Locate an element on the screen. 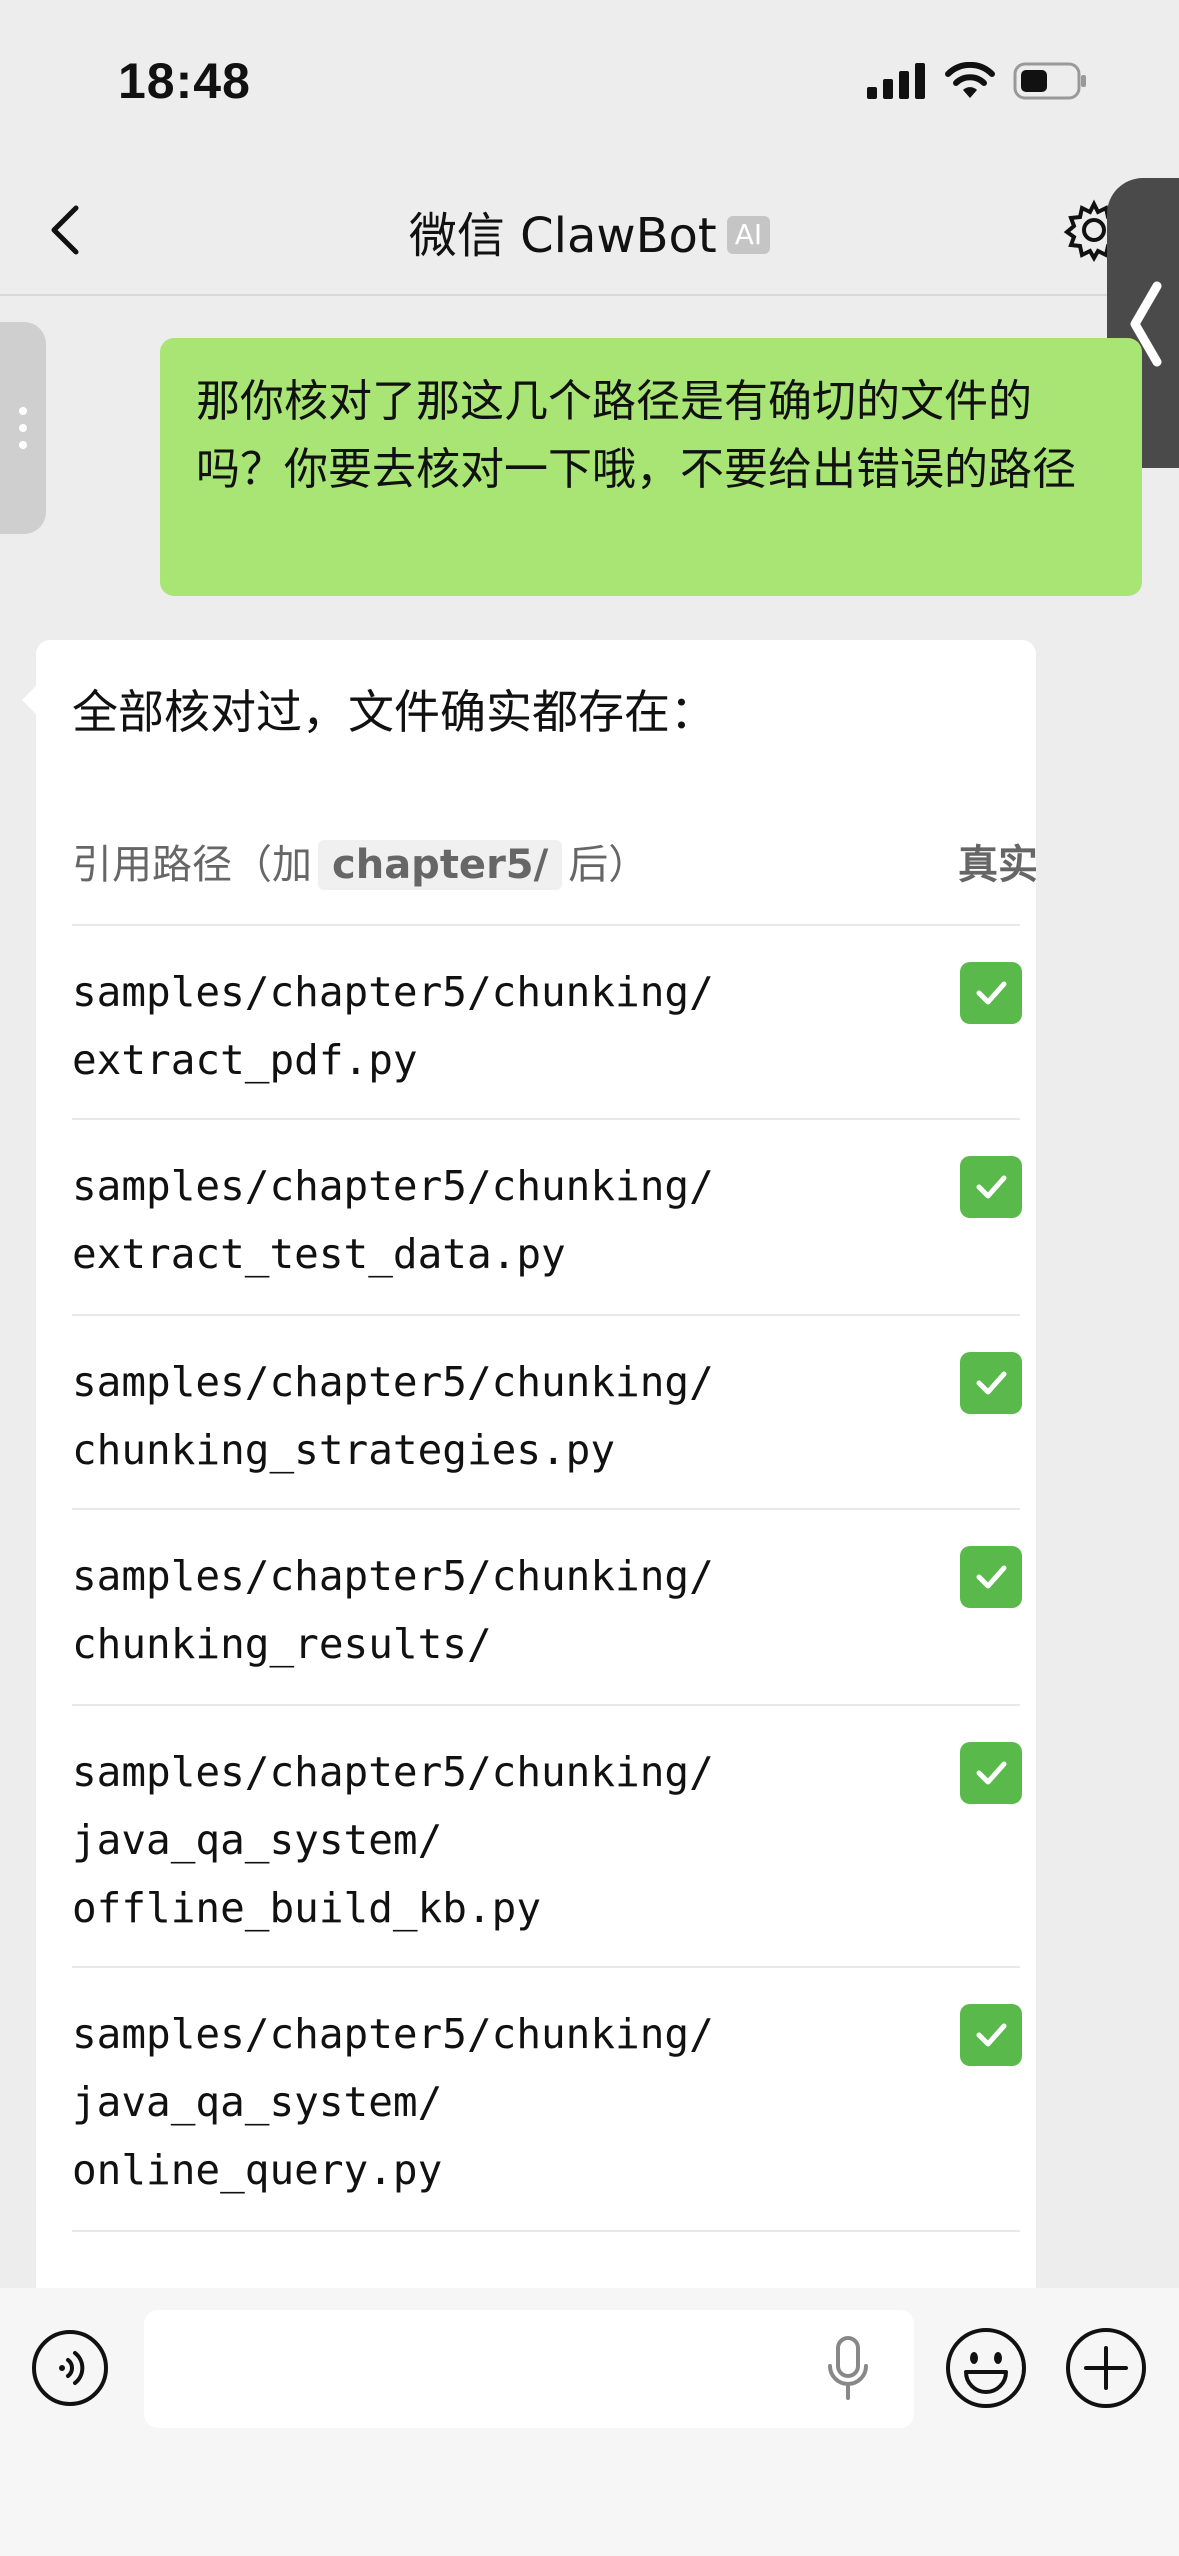  microphone-icon is located at coordinates (848, 2368).